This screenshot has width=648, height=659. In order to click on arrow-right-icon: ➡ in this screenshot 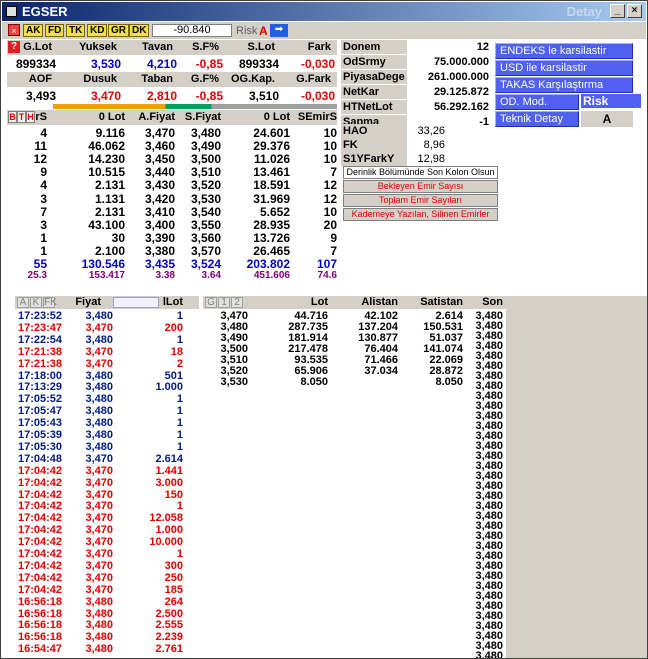, I will do `click(279, 30)`.